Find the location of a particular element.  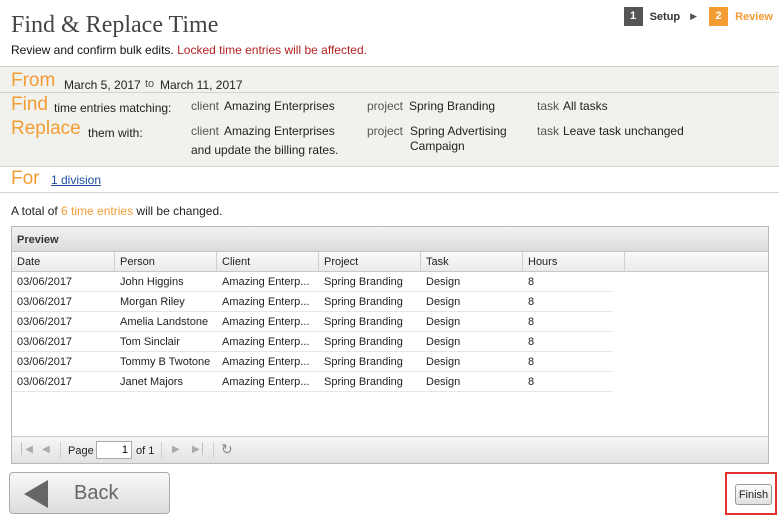

find-client-key: client is located at coordinates (205, 106).